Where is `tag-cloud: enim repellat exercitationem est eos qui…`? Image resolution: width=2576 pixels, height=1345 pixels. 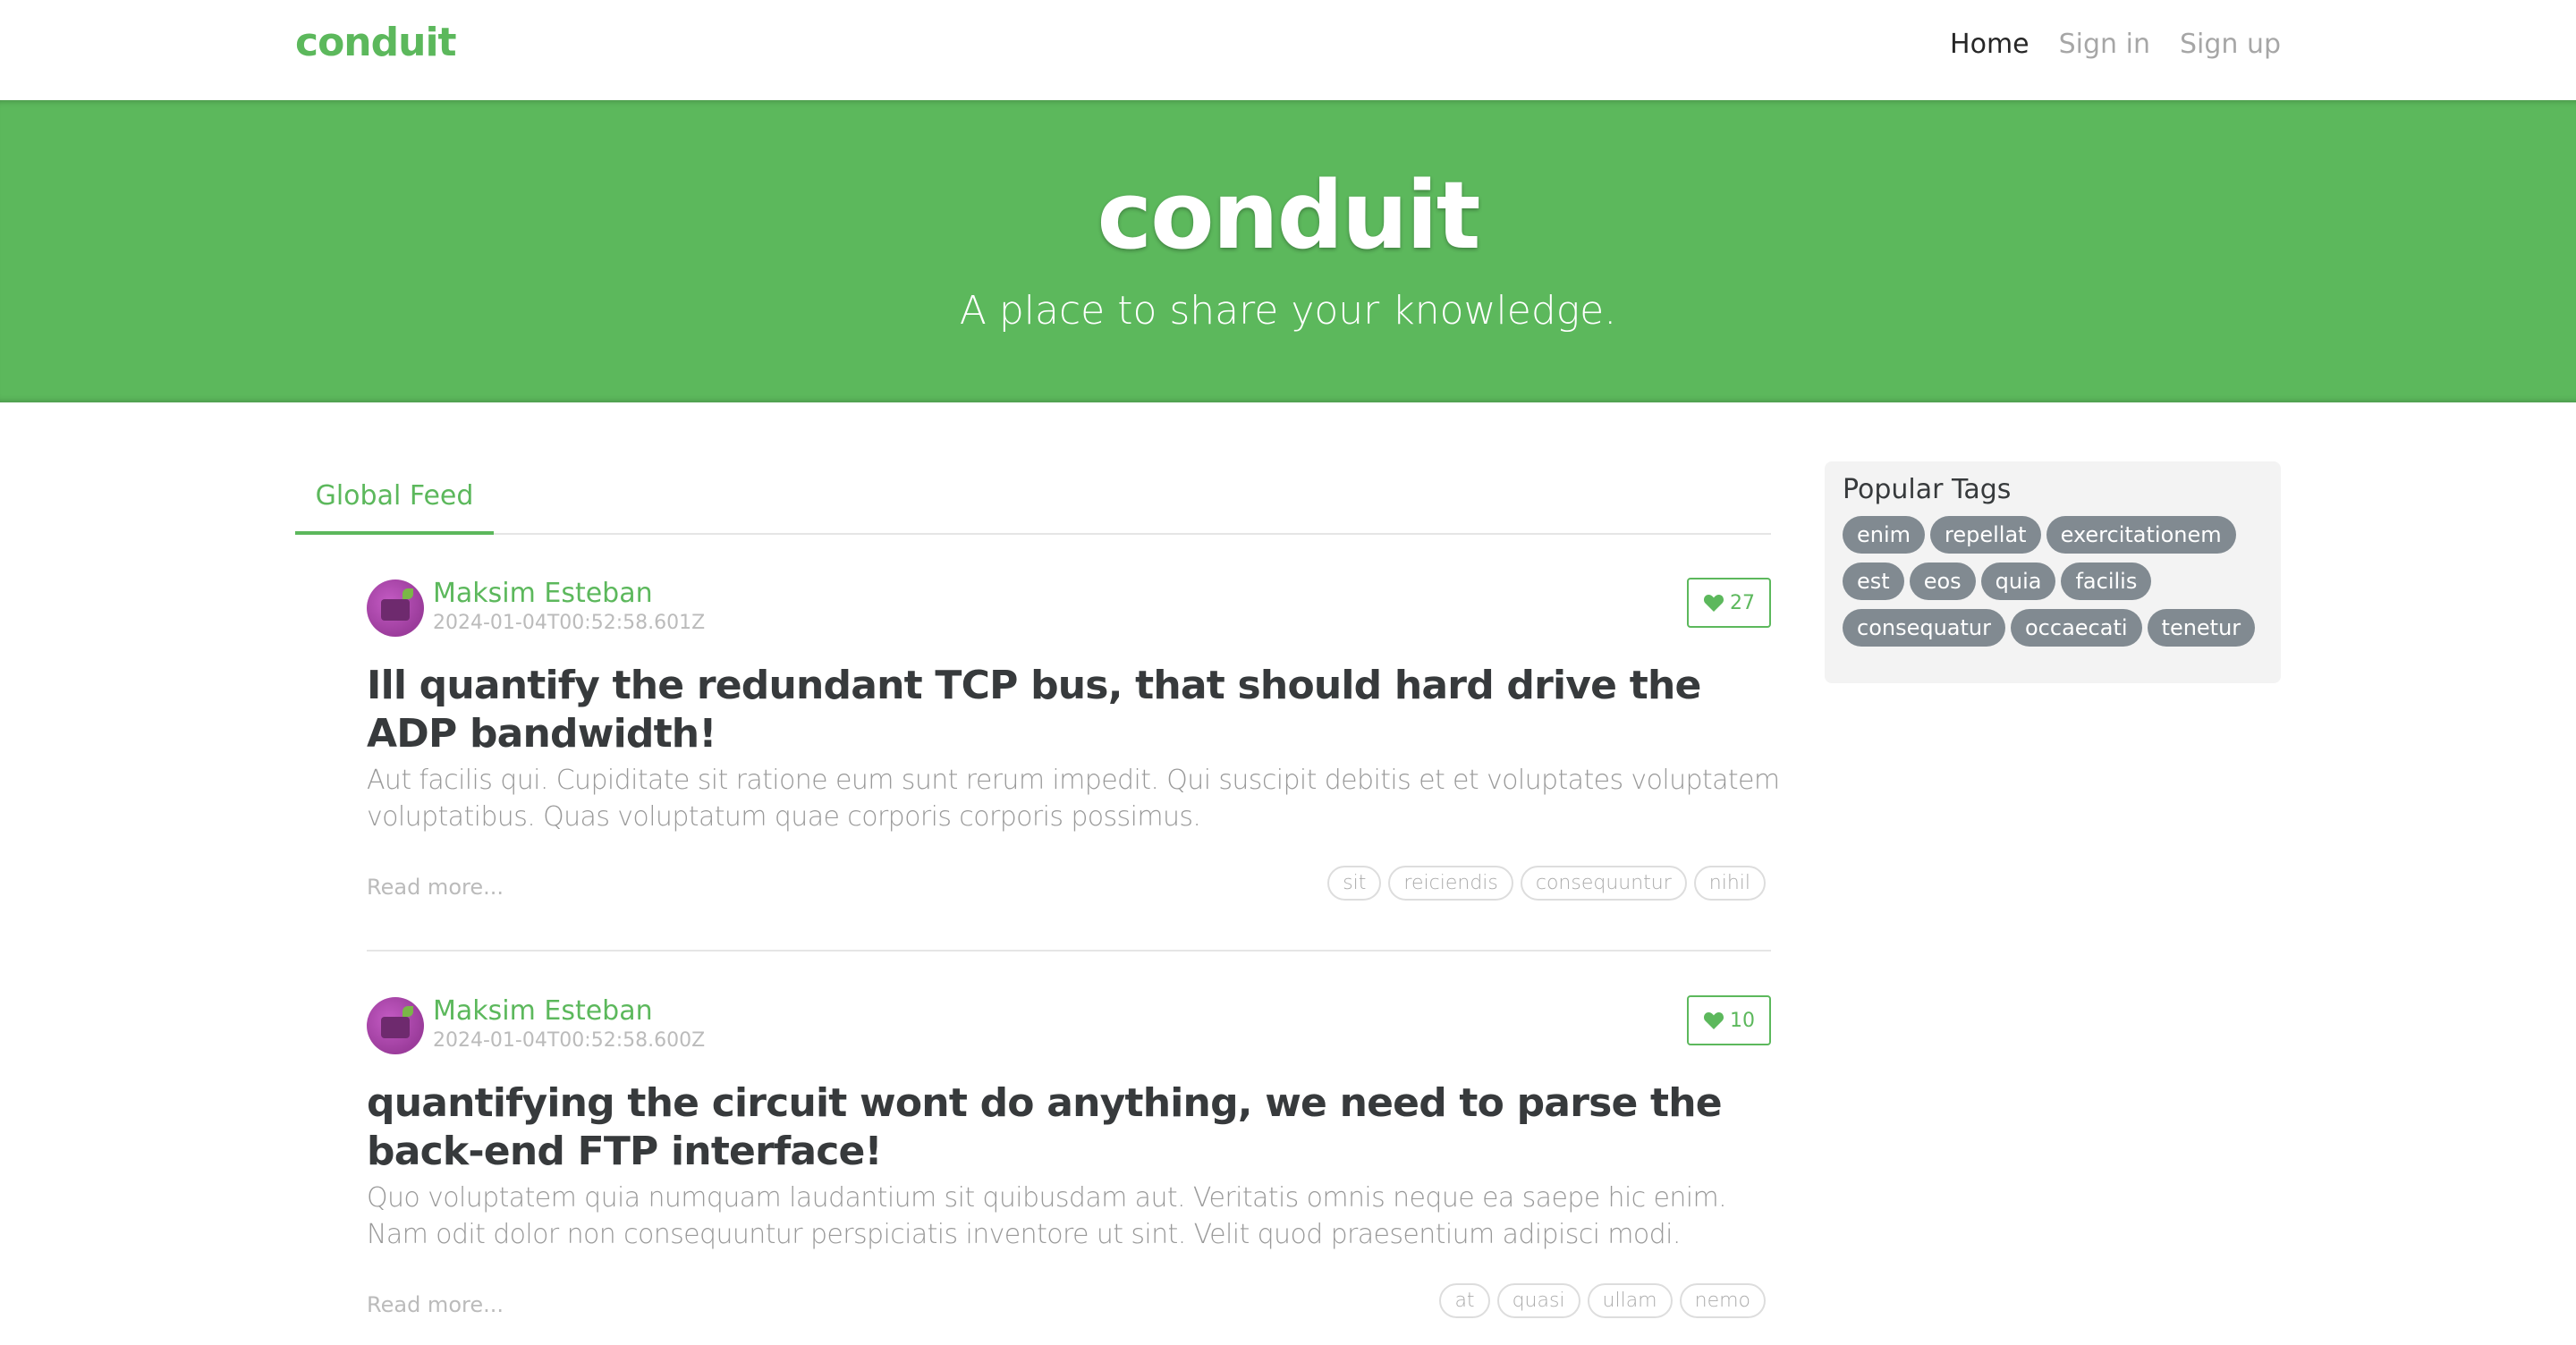
tag-cloud: enim repellat exercitationem est eos qui… is located at coordinates (2053, 581).